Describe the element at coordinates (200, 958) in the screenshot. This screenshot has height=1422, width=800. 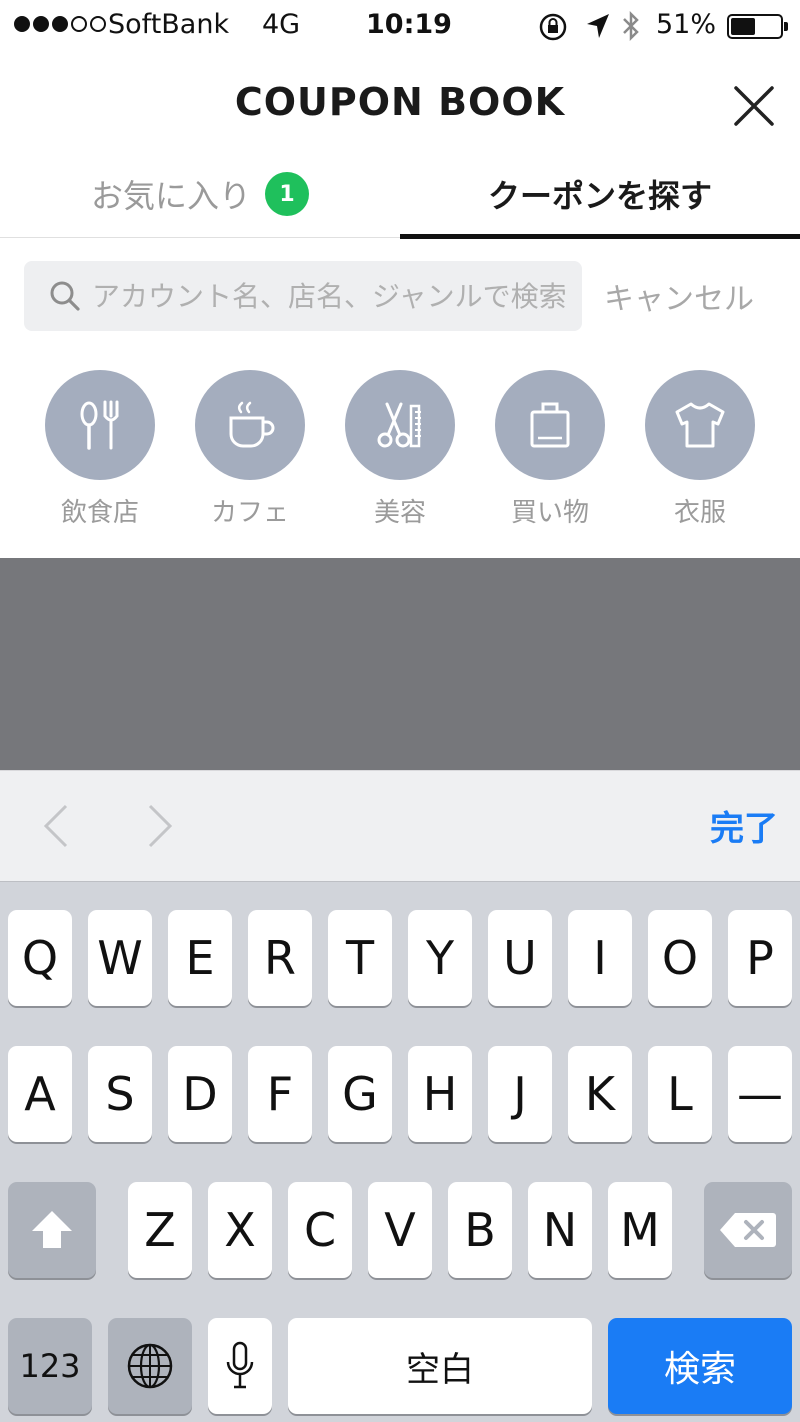
I see `key-e: E` at that location.